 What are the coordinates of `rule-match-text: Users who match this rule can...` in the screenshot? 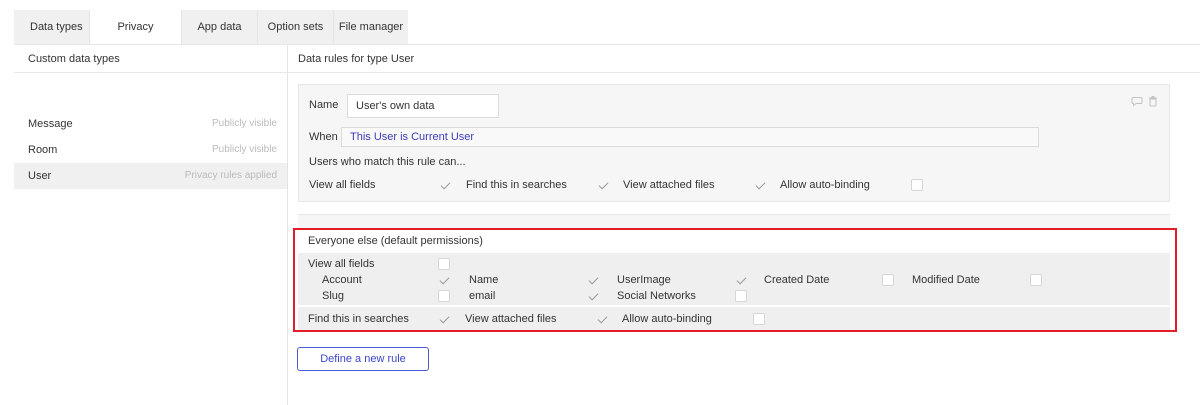 It's located at (387, 162).